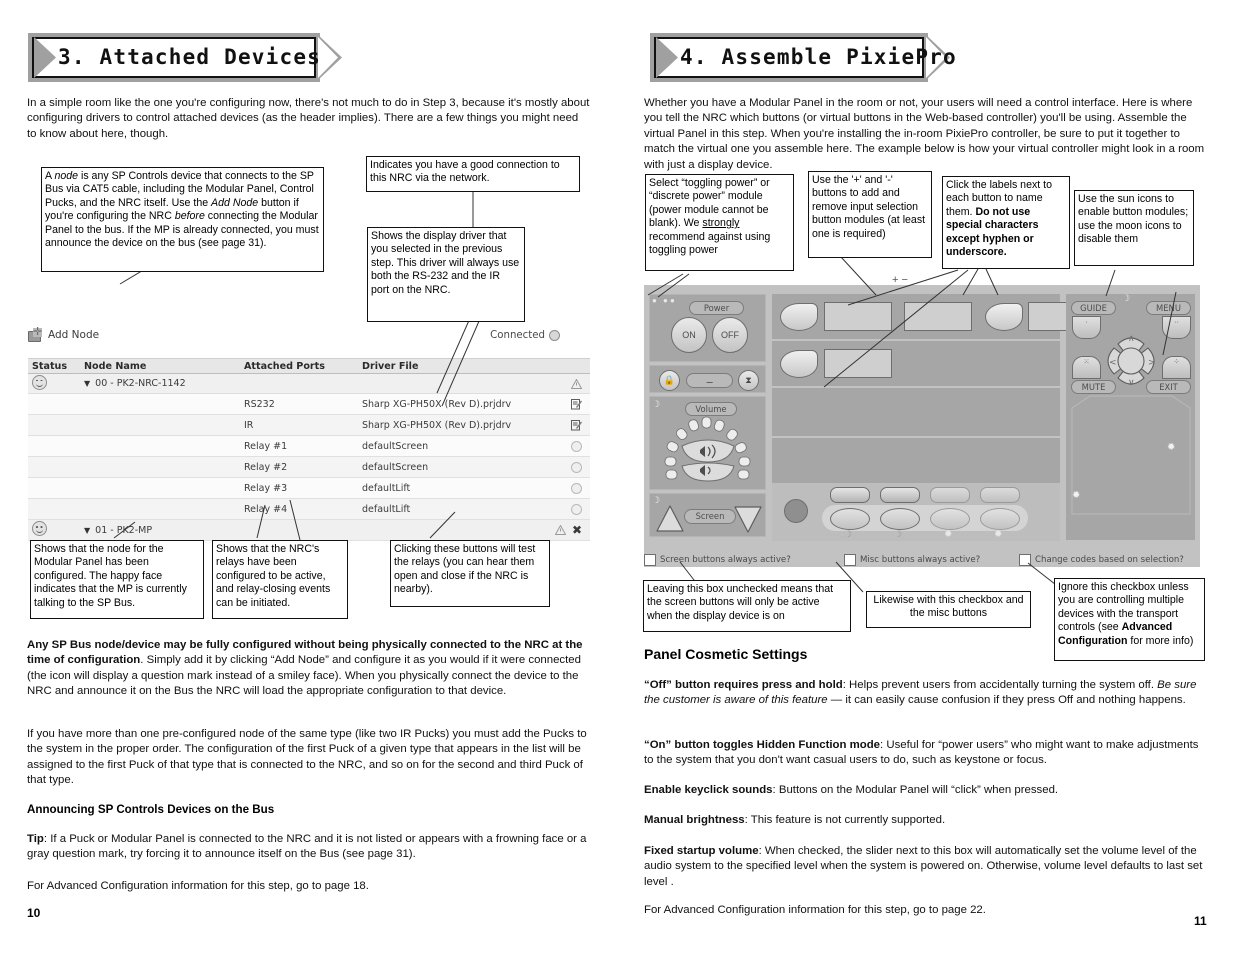  What do you see at coordinates (689, 335) in the screenshot?
I see `power-on-button: ON` at bounding box center [689, 335].